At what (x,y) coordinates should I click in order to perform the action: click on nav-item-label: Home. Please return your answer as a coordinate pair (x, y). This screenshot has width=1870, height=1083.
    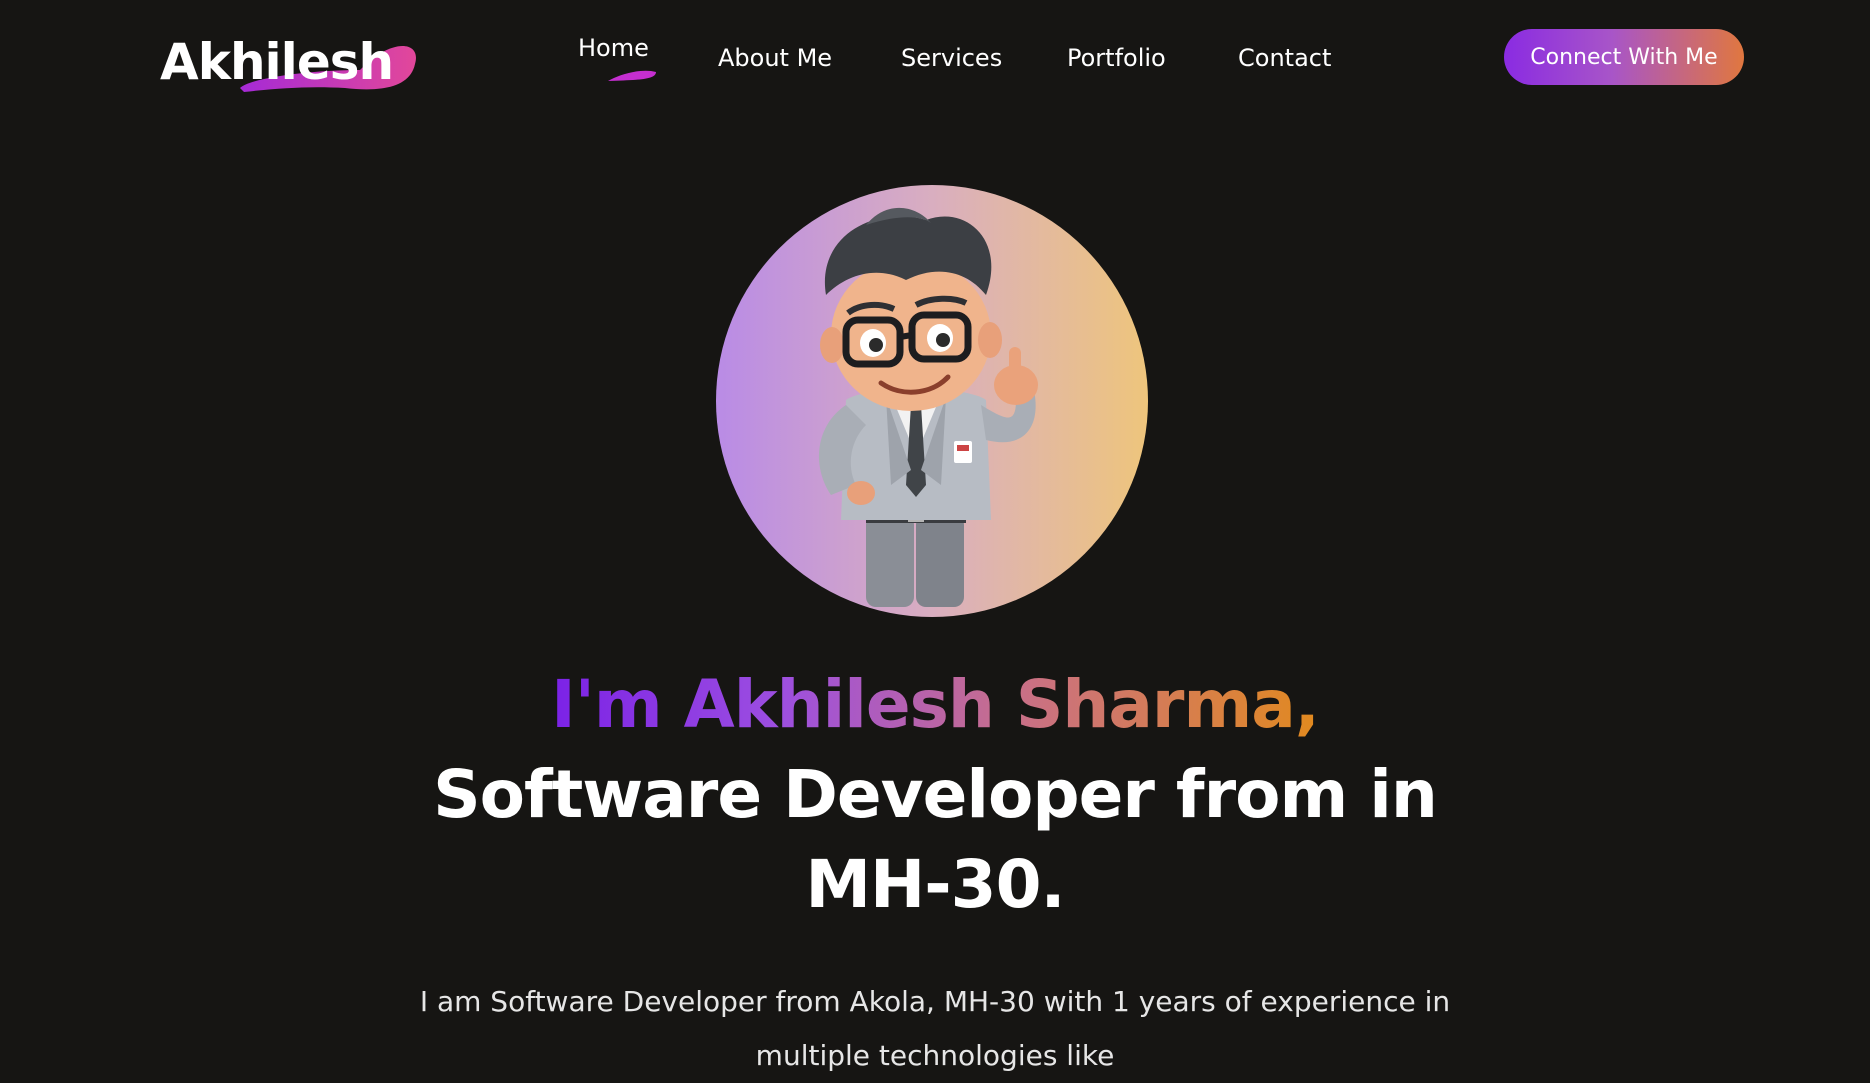
    Looking at the image, I should click on (613, 48).